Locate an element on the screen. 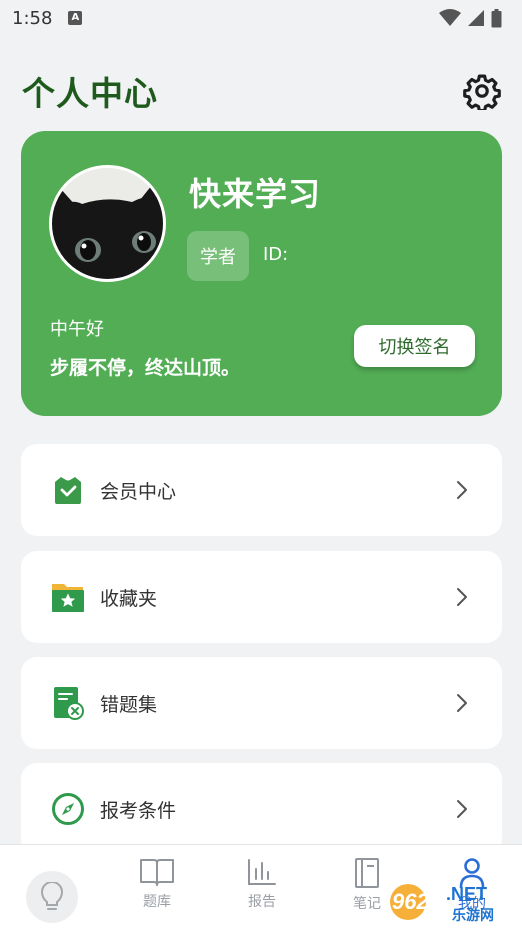 Image resolution: width=522 pixels, height=928 pixels. role-badge: 学者 is located at coordinates (218, 256).